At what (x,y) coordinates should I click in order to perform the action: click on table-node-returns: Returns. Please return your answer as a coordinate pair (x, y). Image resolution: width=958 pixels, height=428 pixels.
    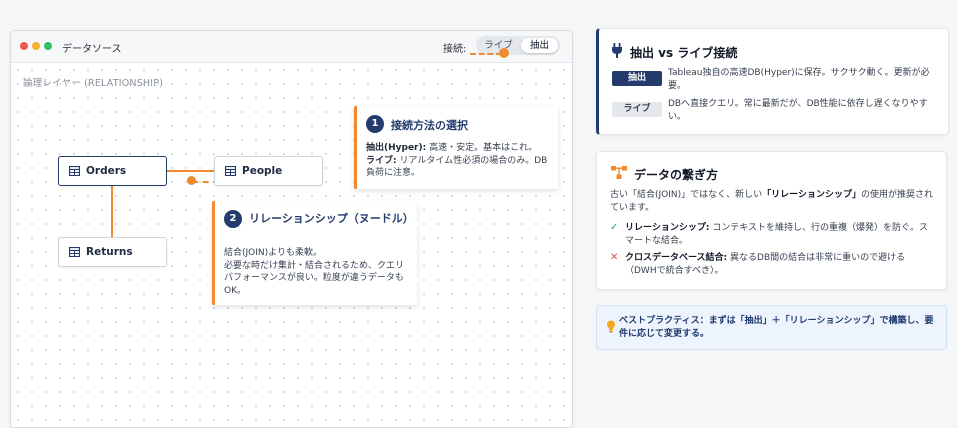
    Looking at the image, I should click on (112, 252).